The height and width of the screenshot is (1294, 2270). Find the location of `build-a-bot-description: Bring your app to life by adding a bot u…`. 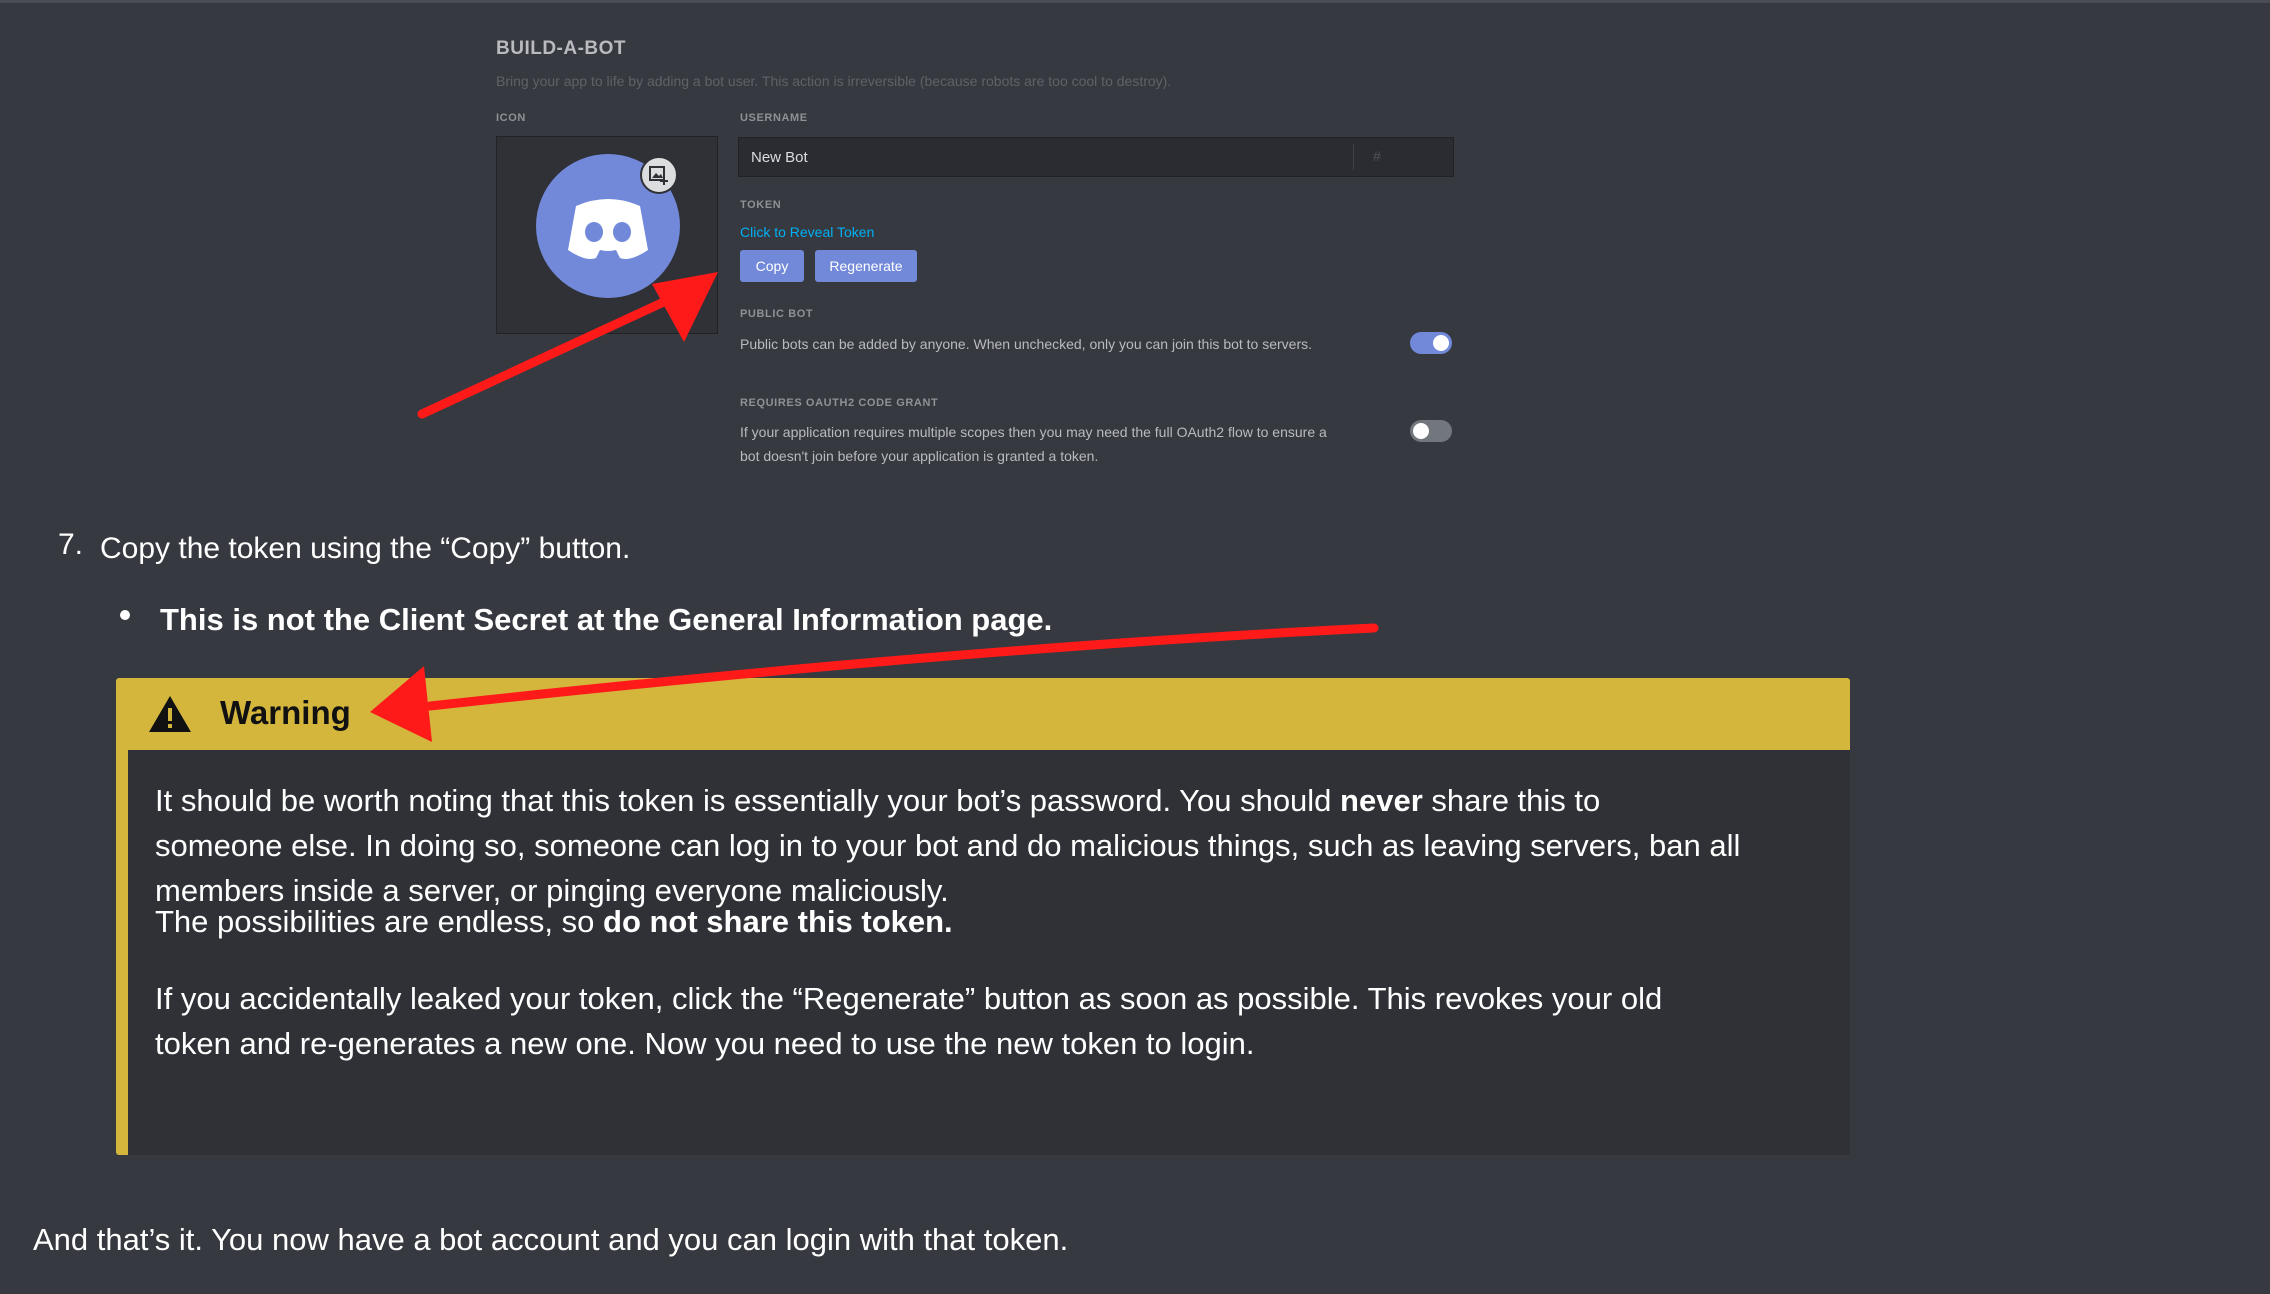

build-a-bot-description: Bring your app to life by adding a bot u… is located at coordinates (834, 81).